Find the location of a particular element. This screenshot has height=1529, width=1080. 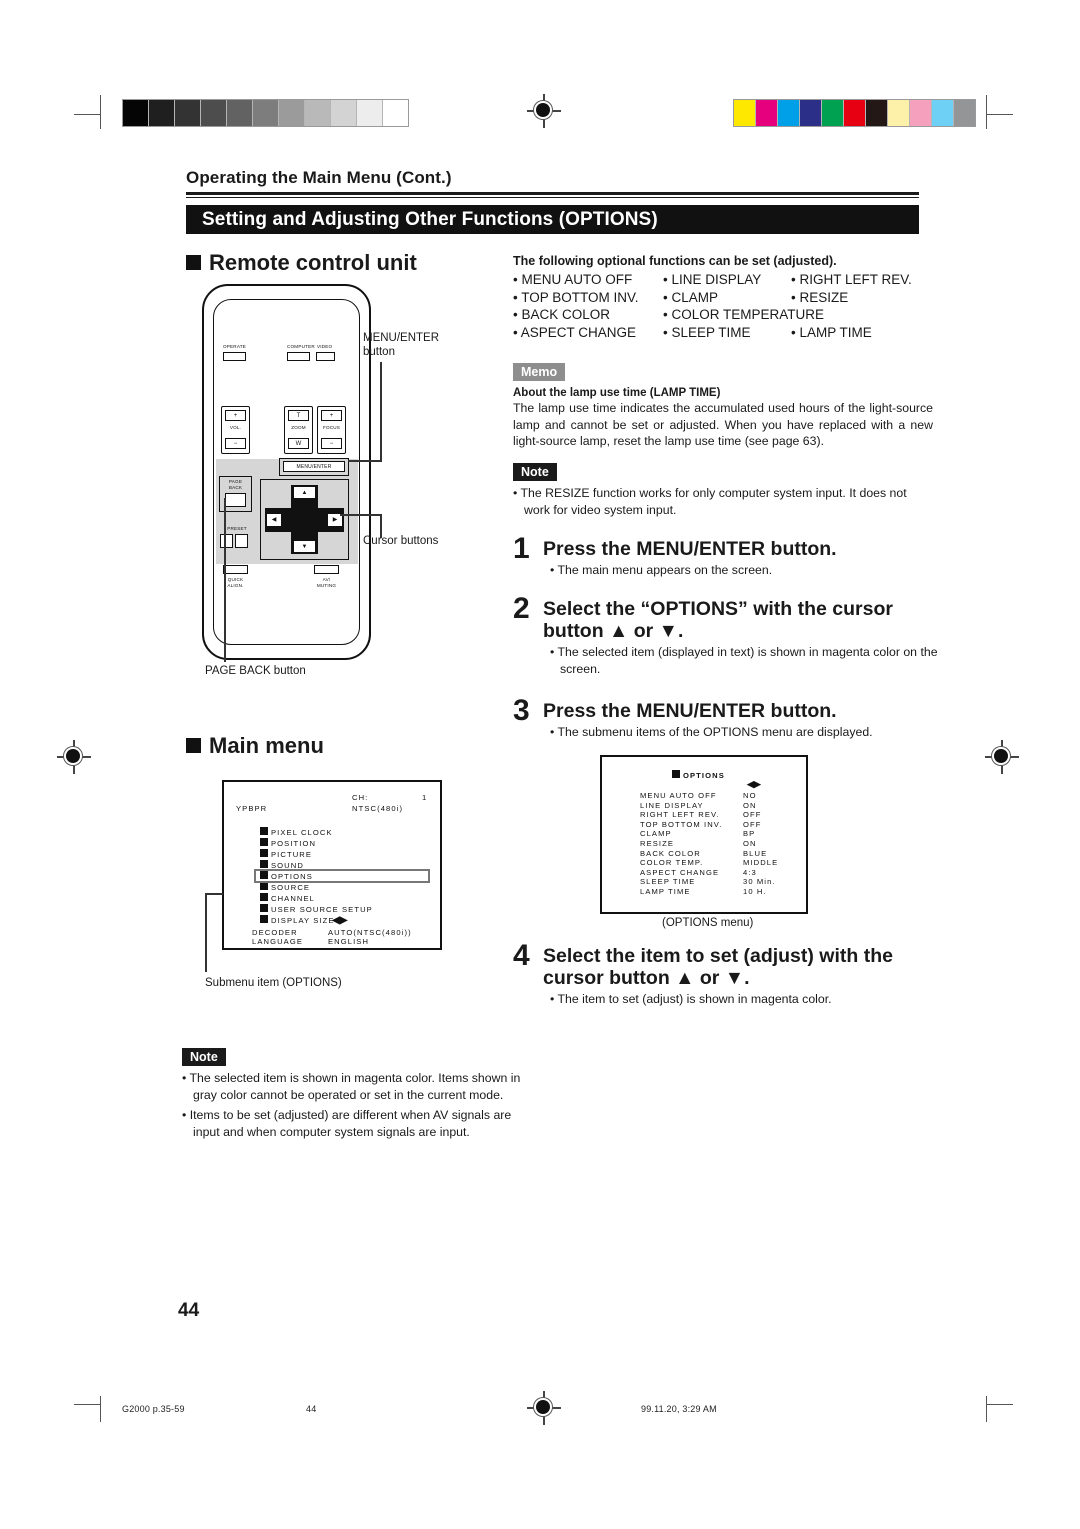

options-row-label: TOP BOTTOM INV. is located at coordinates (681, 824).